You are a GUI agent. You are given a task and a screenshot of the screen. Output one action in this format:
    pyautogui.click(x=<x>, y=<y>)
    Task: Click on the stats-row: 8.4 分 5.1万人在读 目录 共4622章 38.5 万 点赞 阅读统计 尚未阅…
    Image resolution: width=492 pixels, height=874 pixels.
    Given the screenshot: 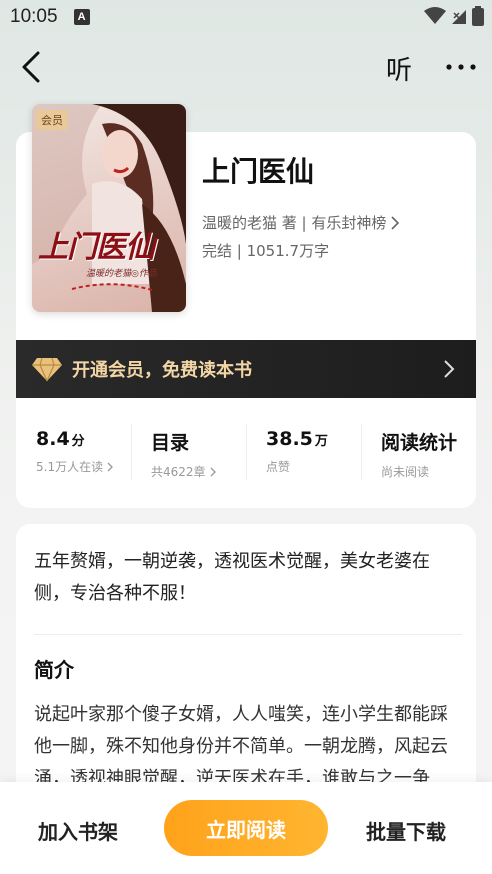 What is the action you would take?
    pyautogui.click(x=246, y=453)
    